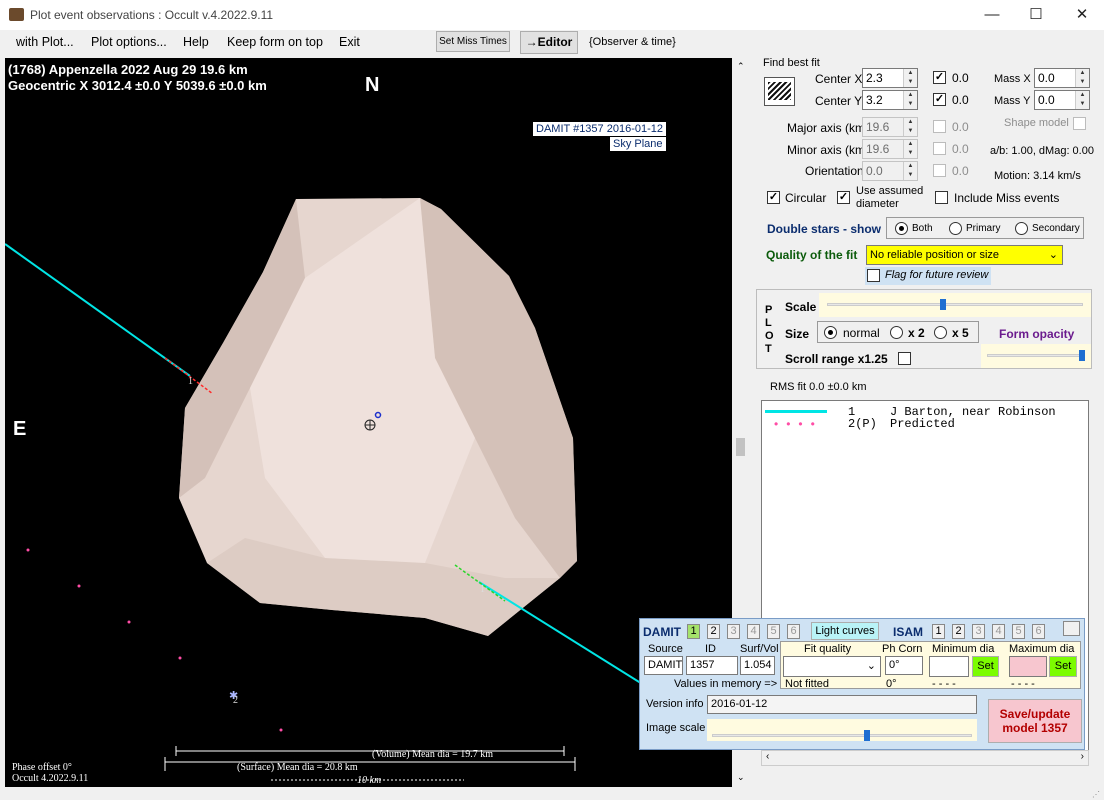 Image resolution: width=1104 pixels, height=800 pixels. I want to click on list-horizontal-scrollbar: ‹ ›, so click(925, 758).